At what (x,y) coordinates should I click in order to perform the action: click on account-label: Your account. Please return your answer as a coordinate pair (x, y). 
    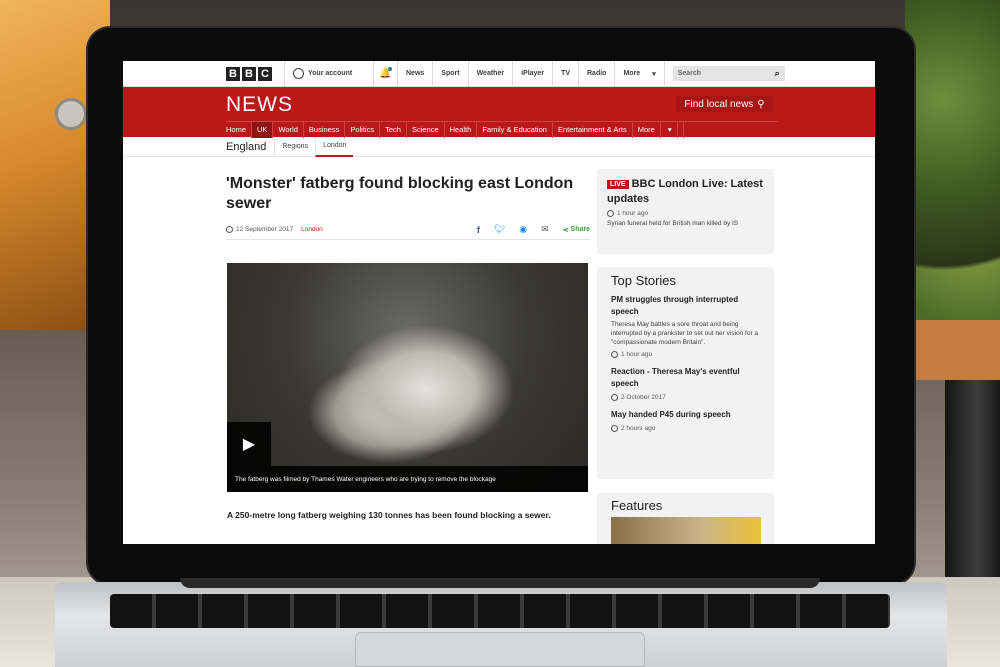
    Looking at the image, I should click on (330, 73).